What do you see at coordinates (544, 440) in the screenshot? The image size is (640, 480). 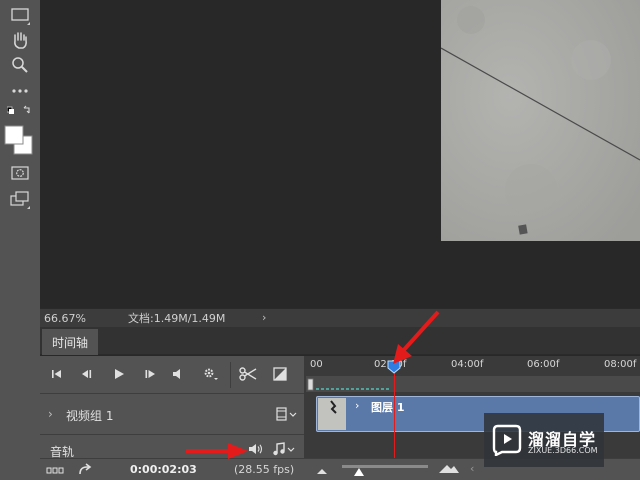 I see `watermark: 溜溜自学 ZIXUE.3D66.COM` at bounding box center [544, 440].